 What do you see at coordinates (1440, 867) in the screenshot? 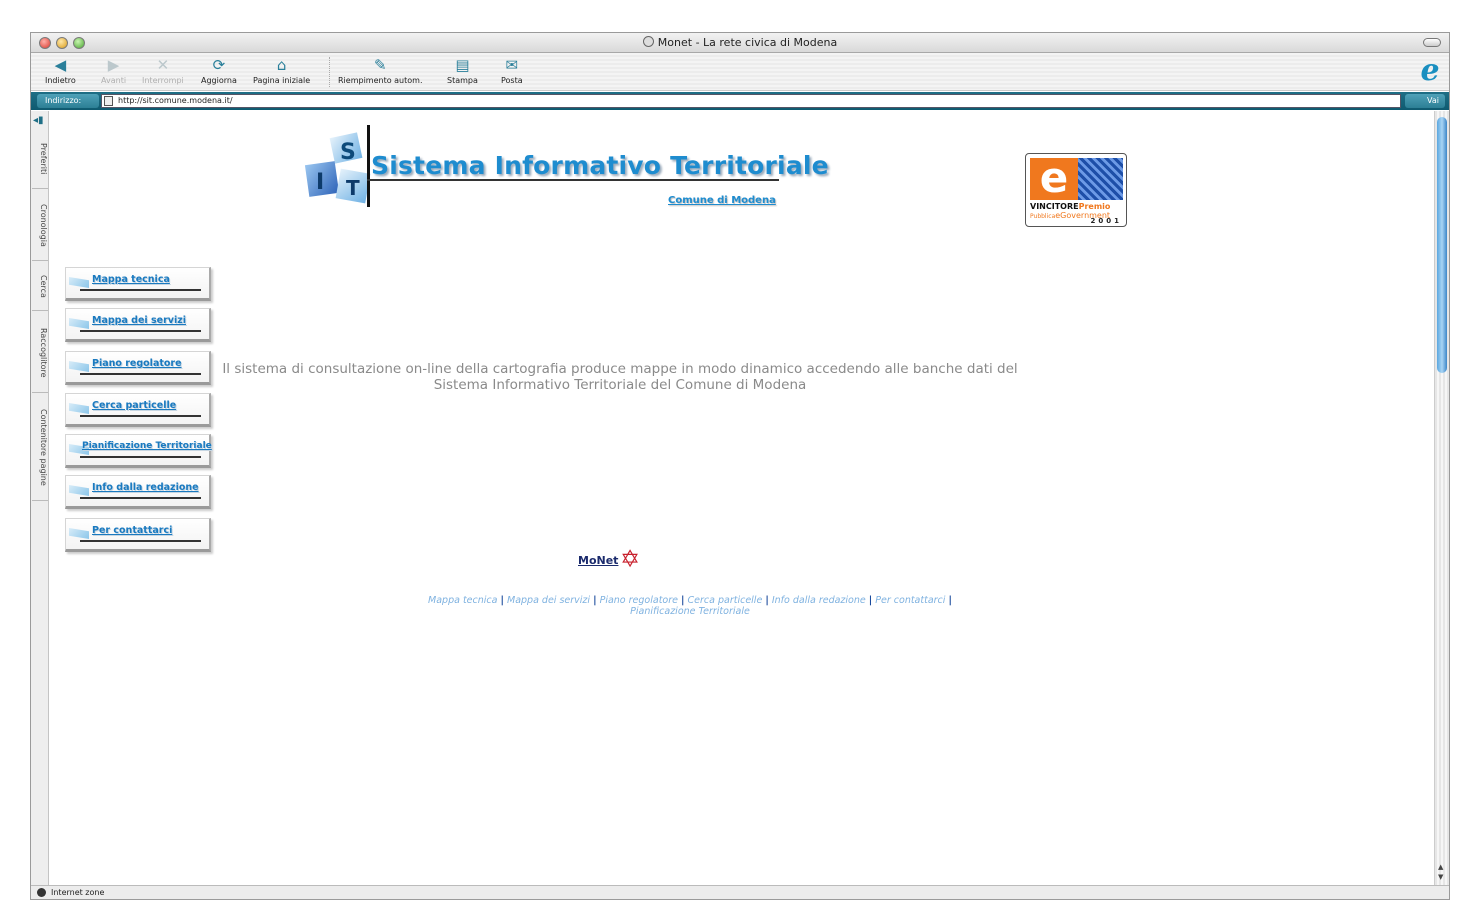
I see `scroll-up-arrow-icon: ▲` at bounding box center [1440, 867].